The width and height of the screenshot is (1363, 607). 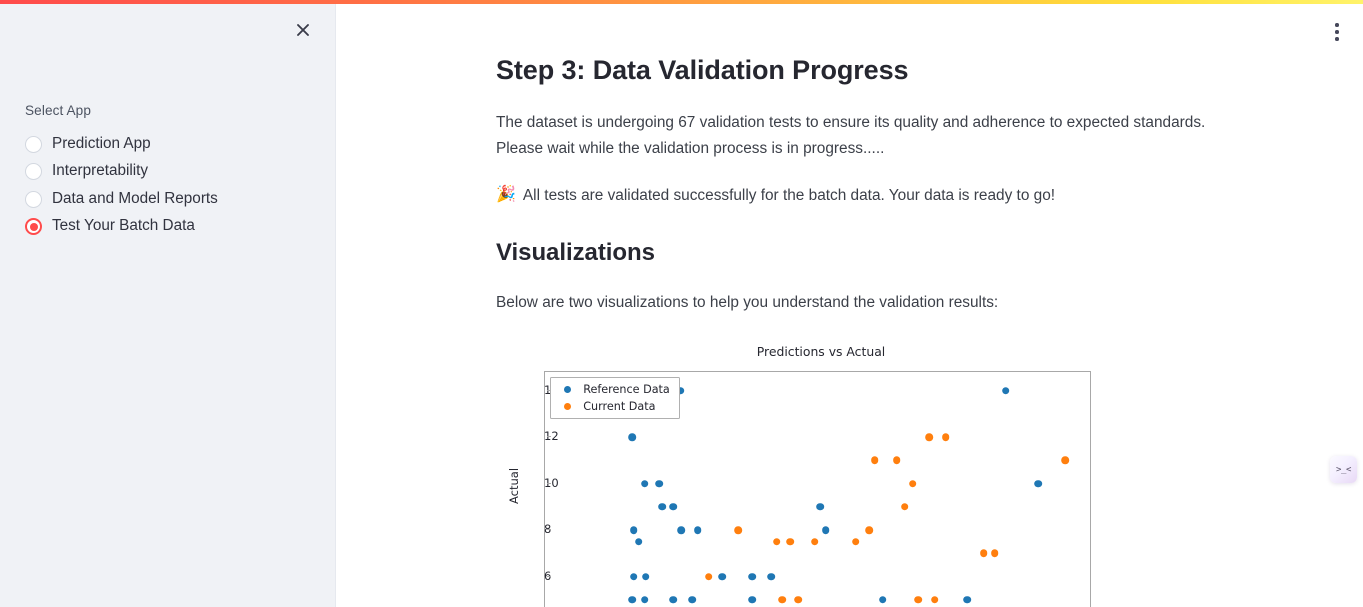 I want to click on legend-item-current-data: Current Data, so click(x=614, y=406).